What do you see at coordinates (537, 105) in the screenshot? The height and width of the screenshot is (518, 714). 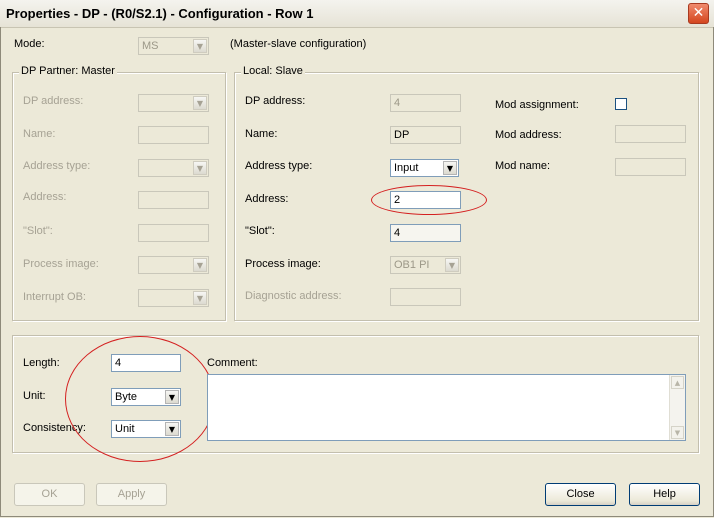 I see `mod-assignment-label: Mod assignment:` at bounding box center [537, 105].